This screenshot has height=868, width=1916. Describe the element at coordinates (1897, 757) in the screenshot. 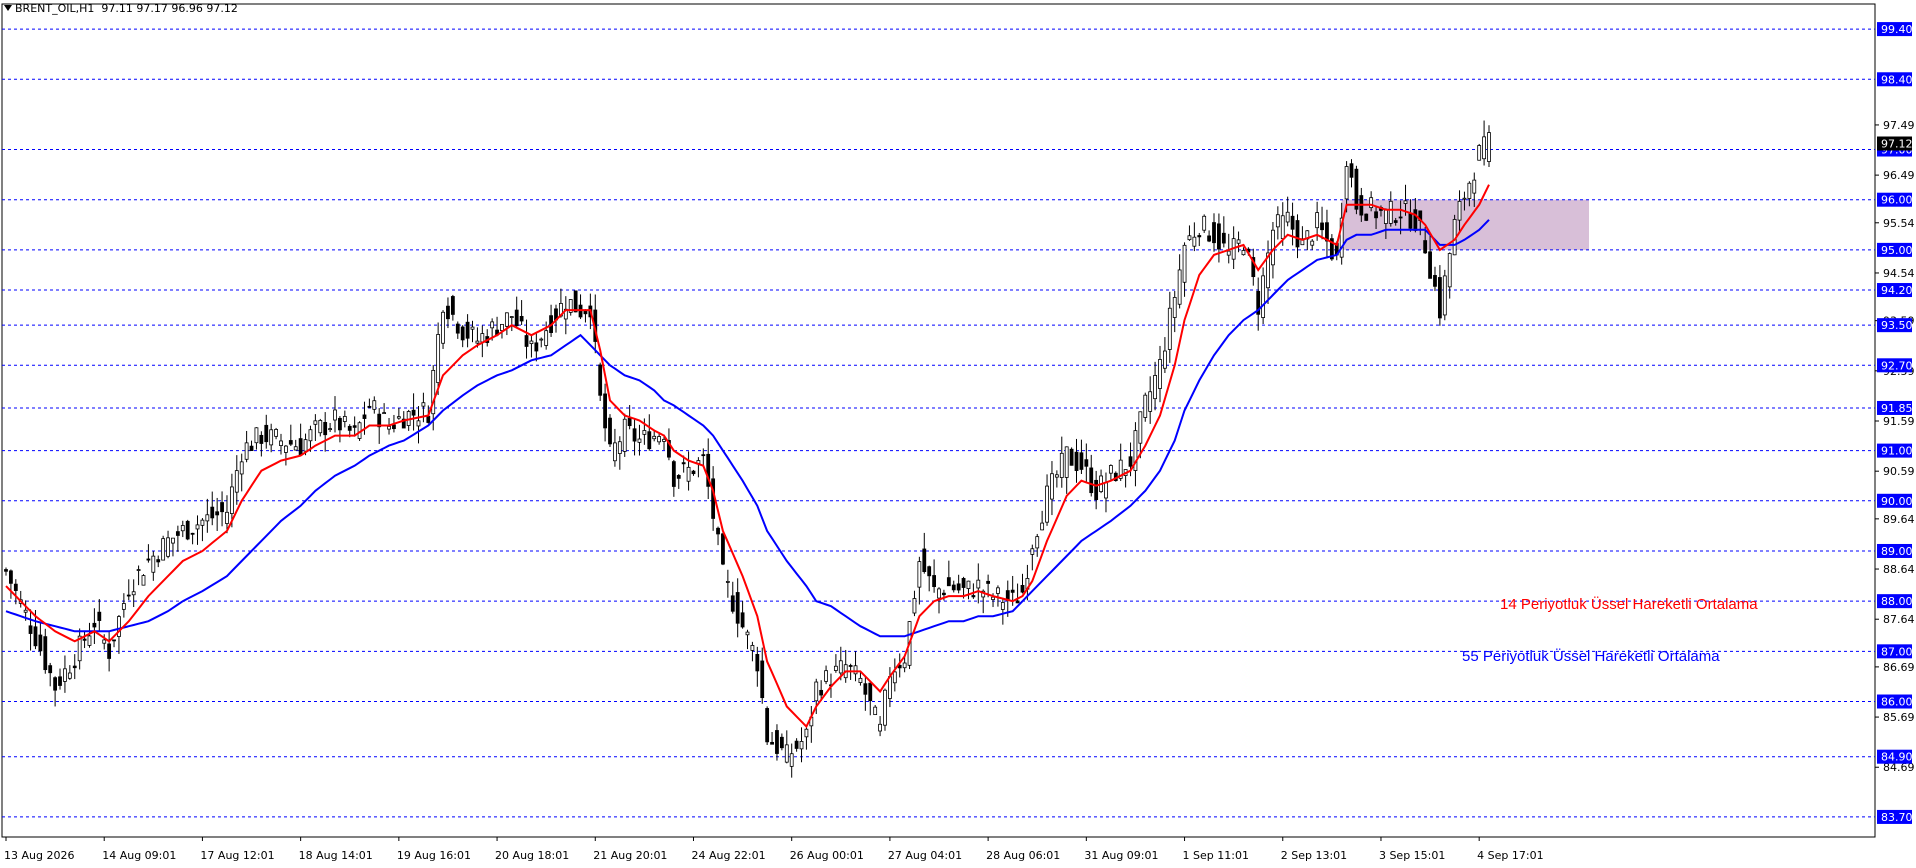

I see `level-price-label: 84.90` at that location.